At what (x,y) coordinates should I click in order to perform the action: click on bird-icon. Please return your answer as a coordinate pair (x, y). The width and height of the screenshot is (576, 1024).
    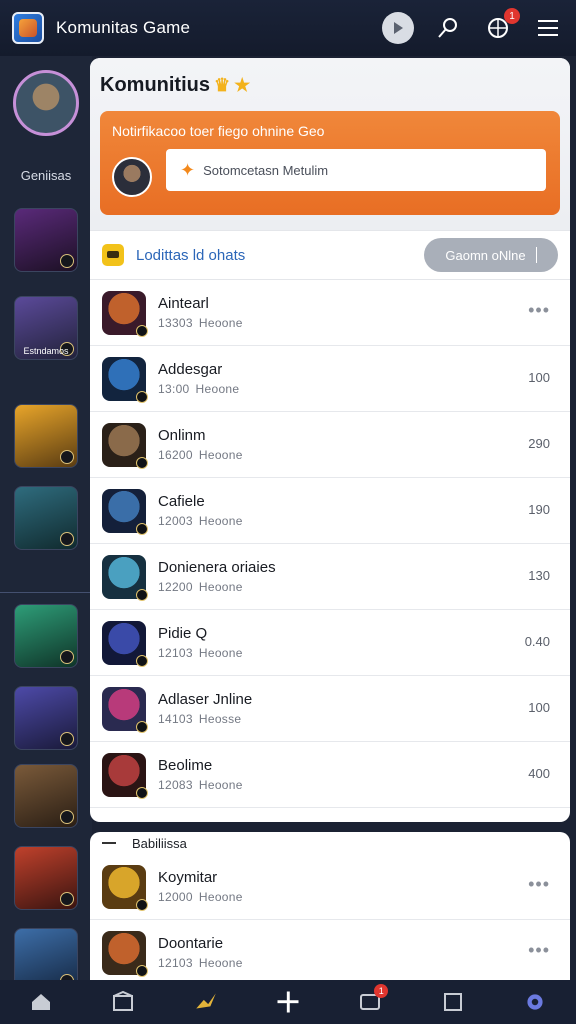
    Looking at the image, I should click on (205, 1001).